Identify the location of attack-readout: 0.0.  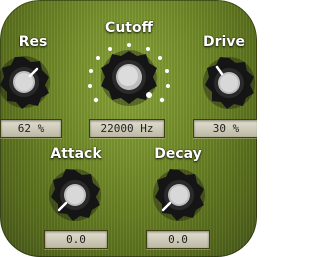
(76, 239).